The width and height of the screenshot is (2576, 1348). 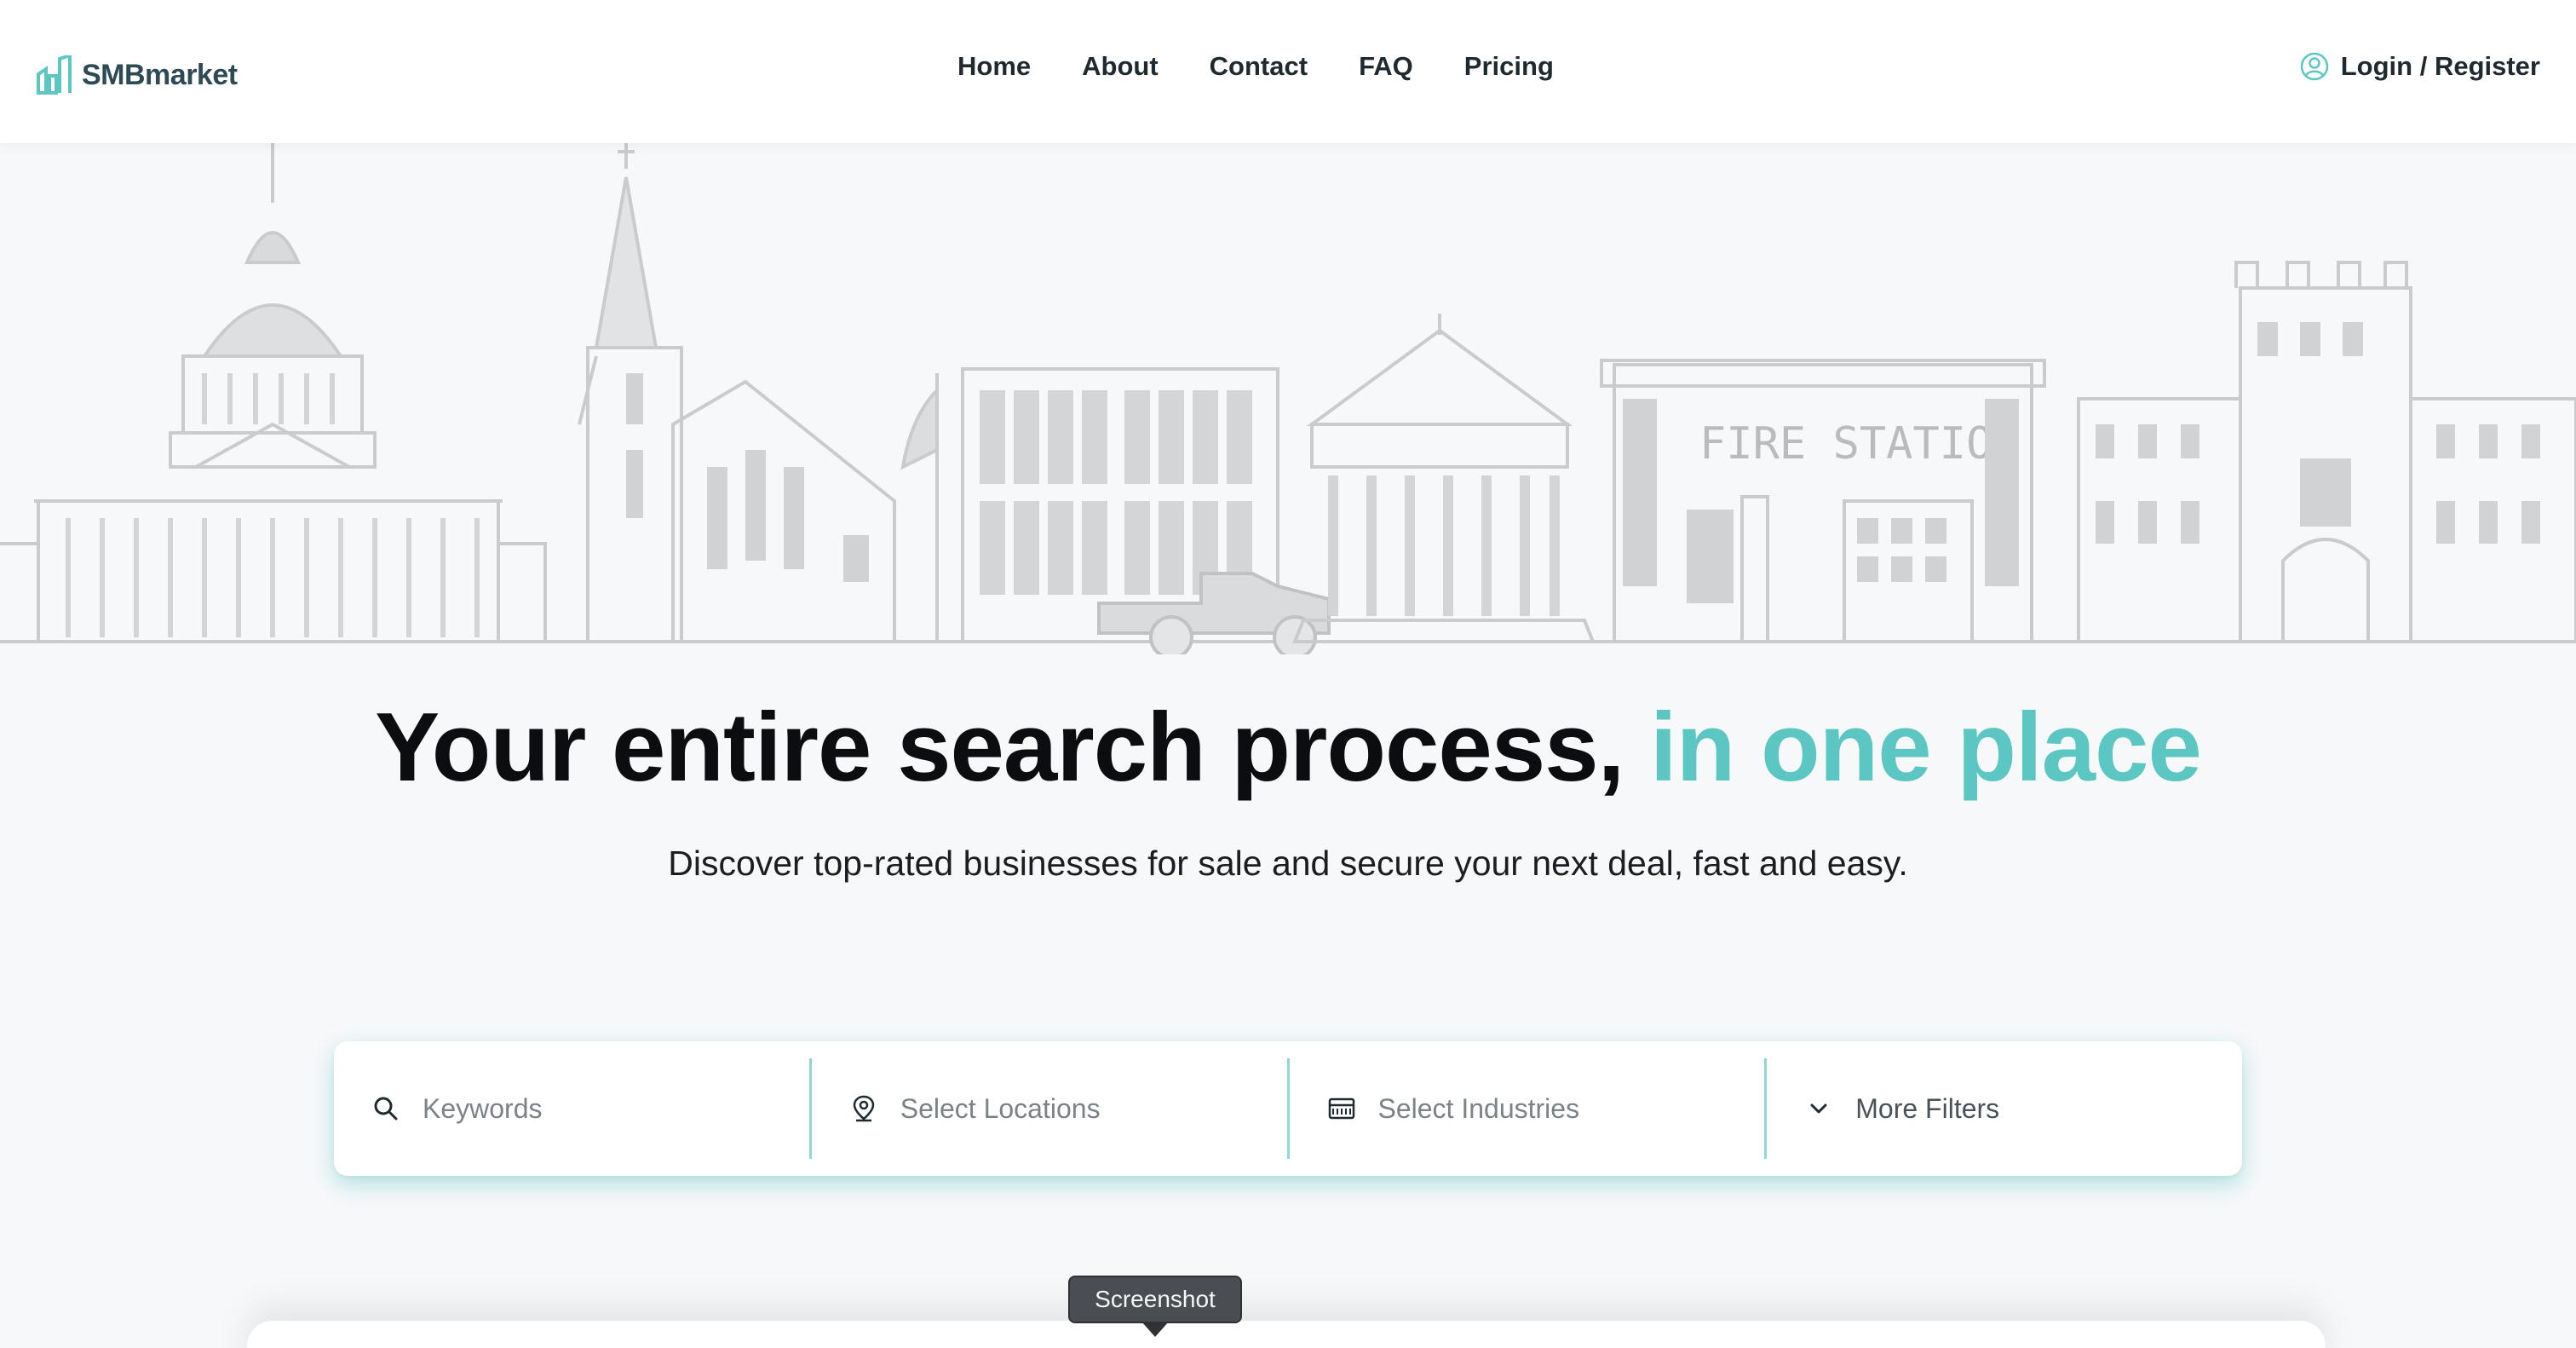 I want to click on industries-select: Select Industries, so click(x=1526, y=1108).